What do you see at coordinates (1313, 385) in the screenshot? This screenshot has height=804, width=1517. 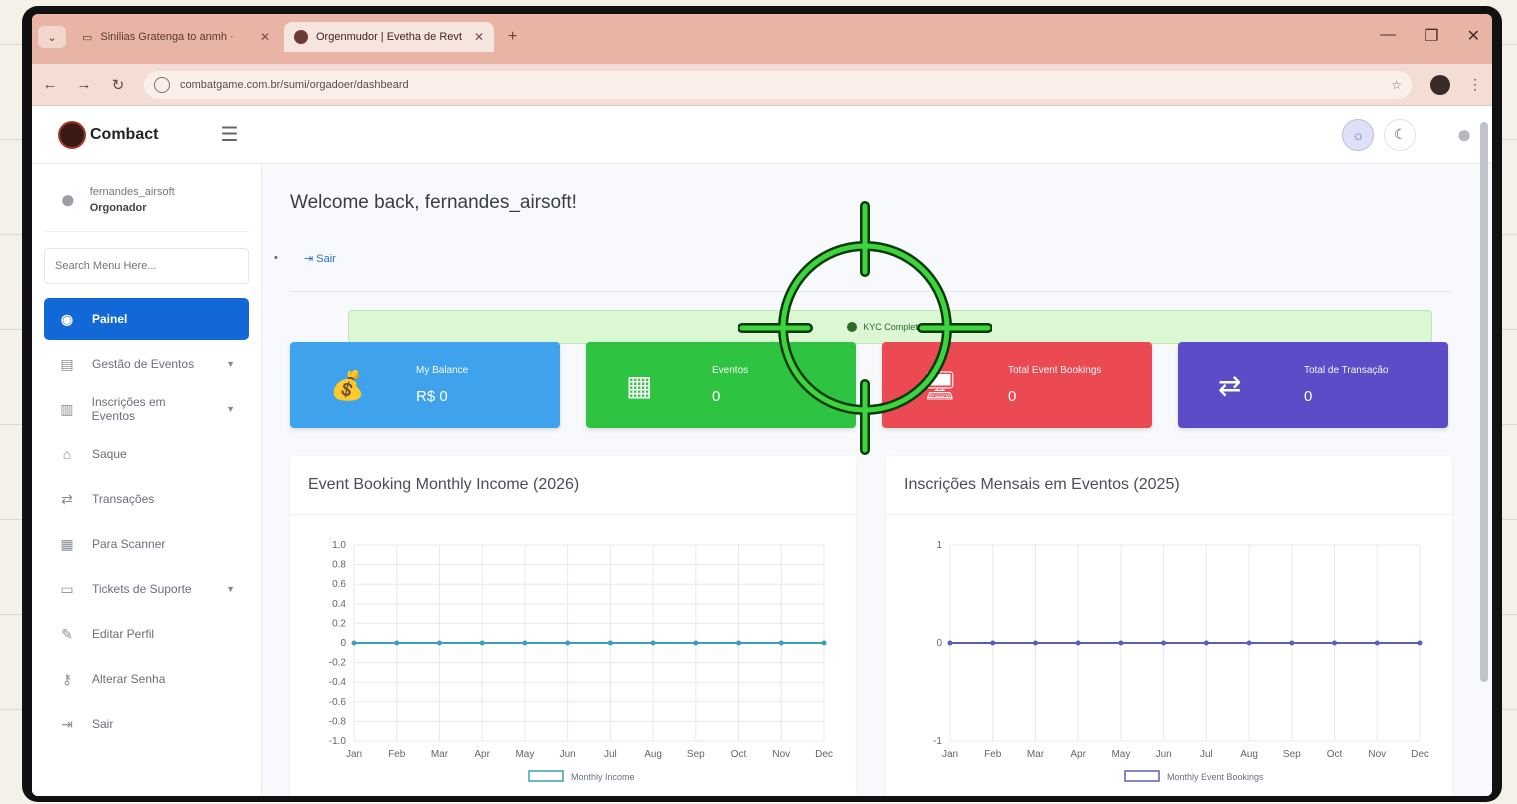 I see `card-transacao: ⇄ Total de Transação 0` at bounding box center [1313, 385].